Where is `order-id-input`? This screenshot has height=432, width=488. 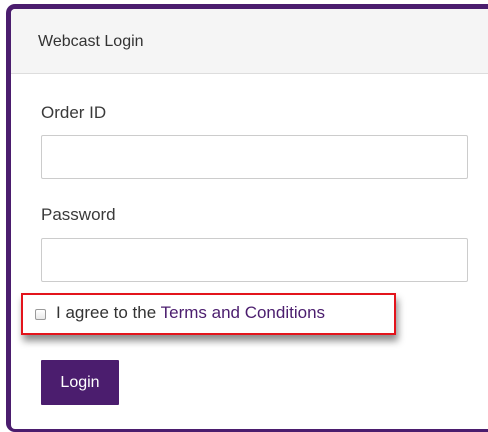
order-id-input is located at coordinates (254, 157).